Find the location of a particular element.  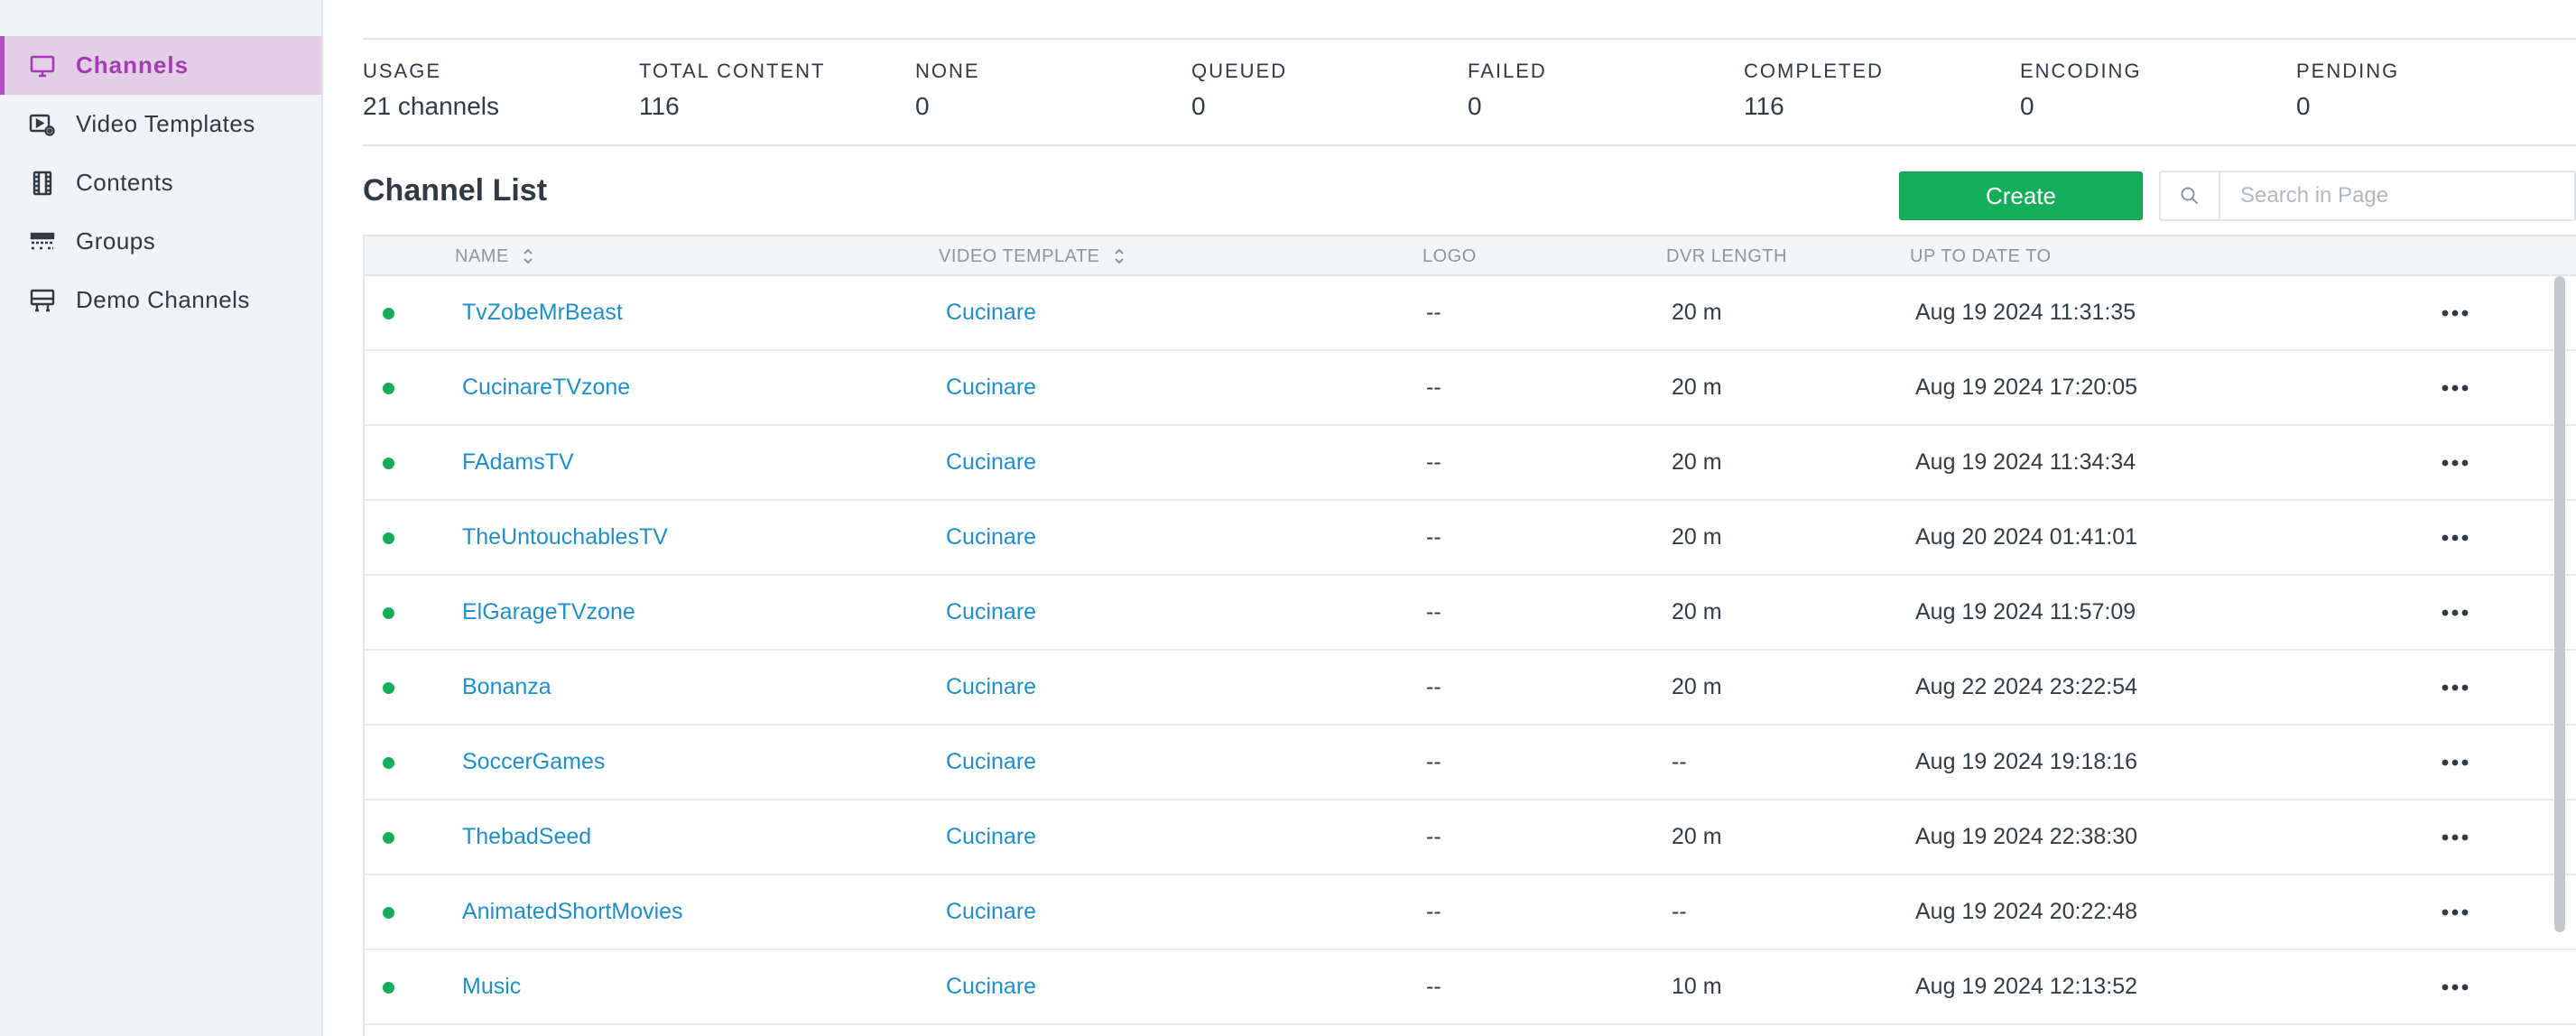

sidebar-item-demo-channels: Demo Channels is located at coordinates (160, 300).